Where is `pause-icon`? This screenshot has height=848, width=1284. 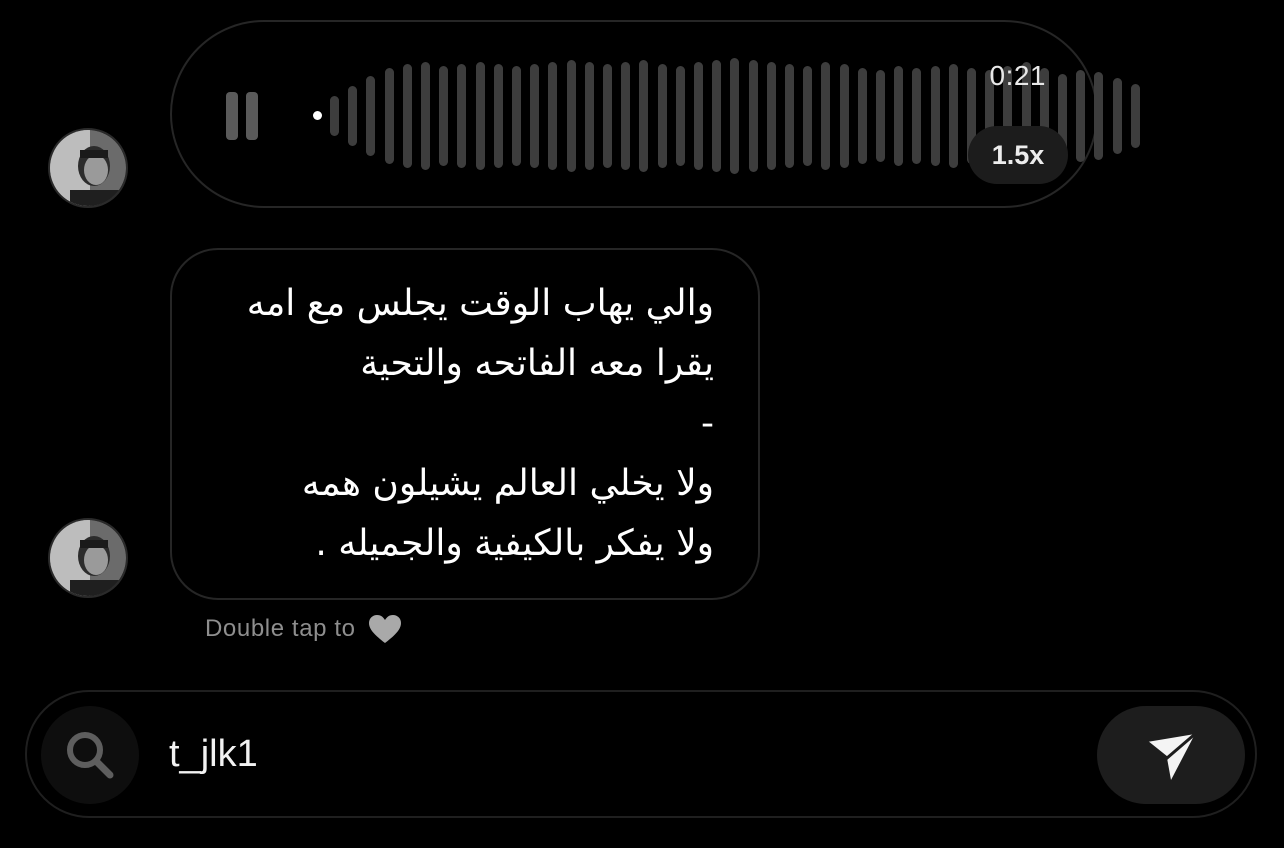 pause-icon is located at coordinates (243, 116).